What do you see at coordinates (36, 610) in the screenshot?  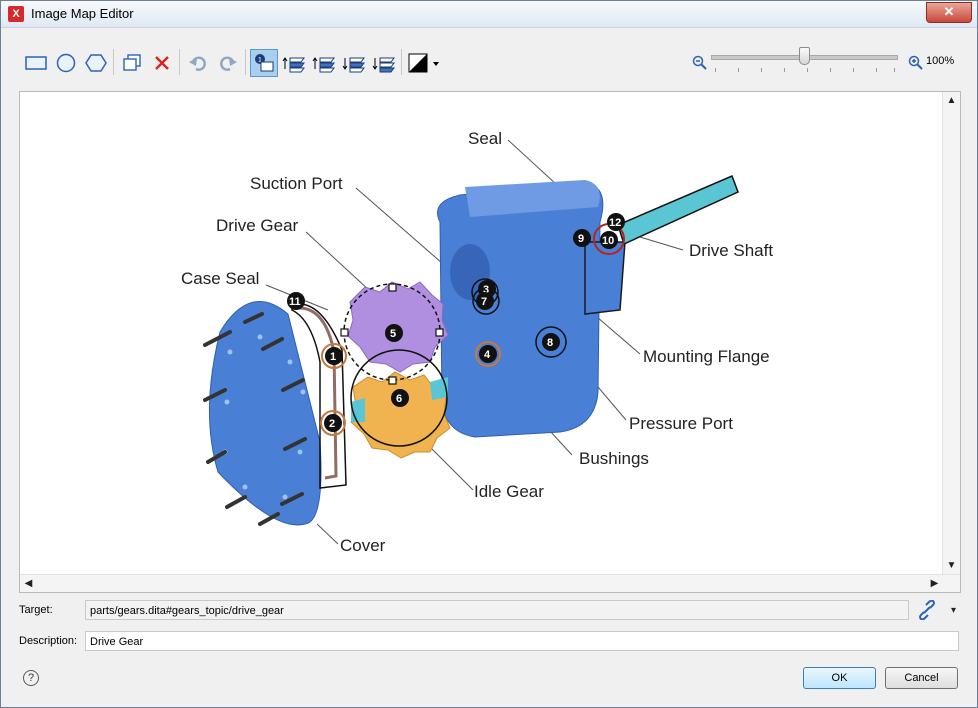 I see `target-label: Target:` at bounding box center [36, 610].